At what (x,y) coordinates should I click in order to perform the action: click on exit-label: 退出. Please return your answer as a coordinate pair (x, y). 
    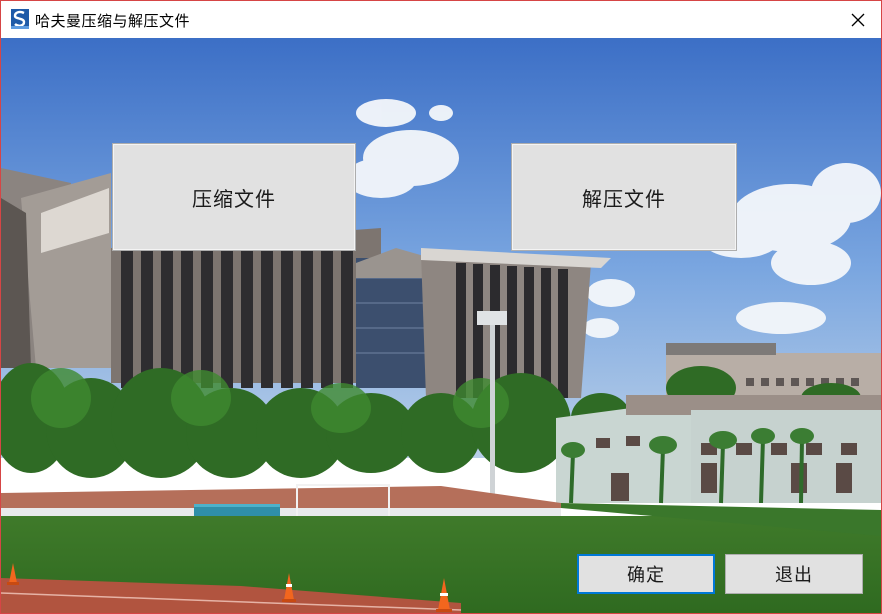
    Looking at the image, I should click on (794, 575).